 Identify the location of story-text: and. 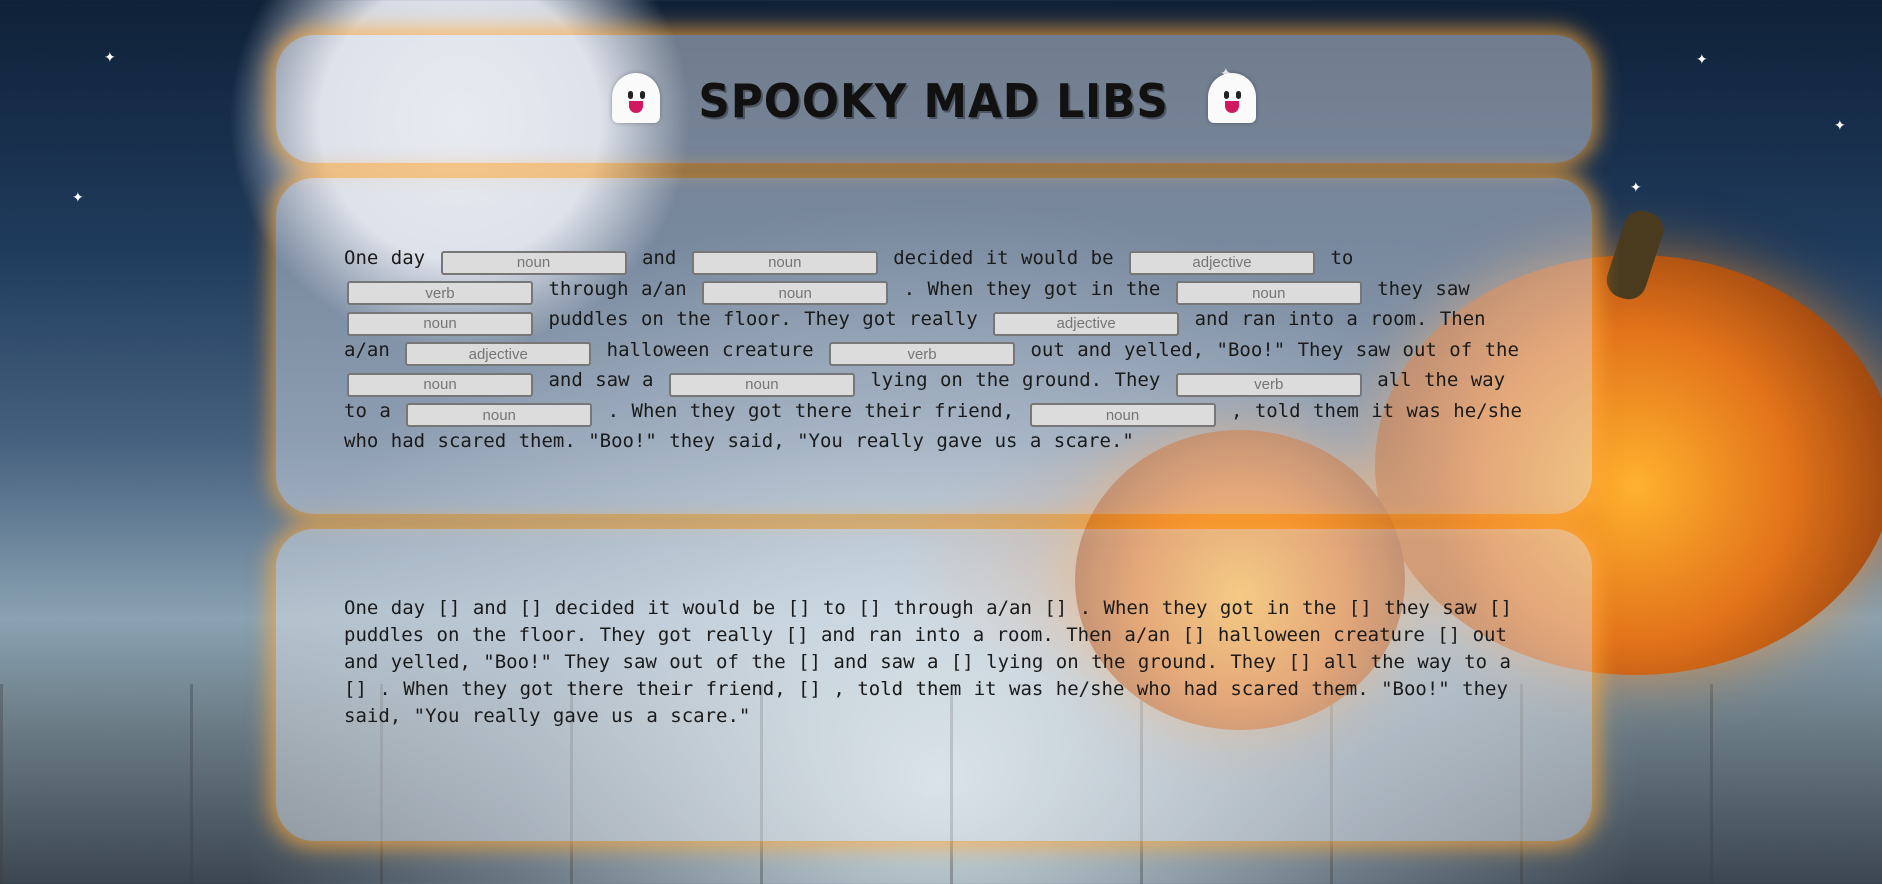
(659, 258).